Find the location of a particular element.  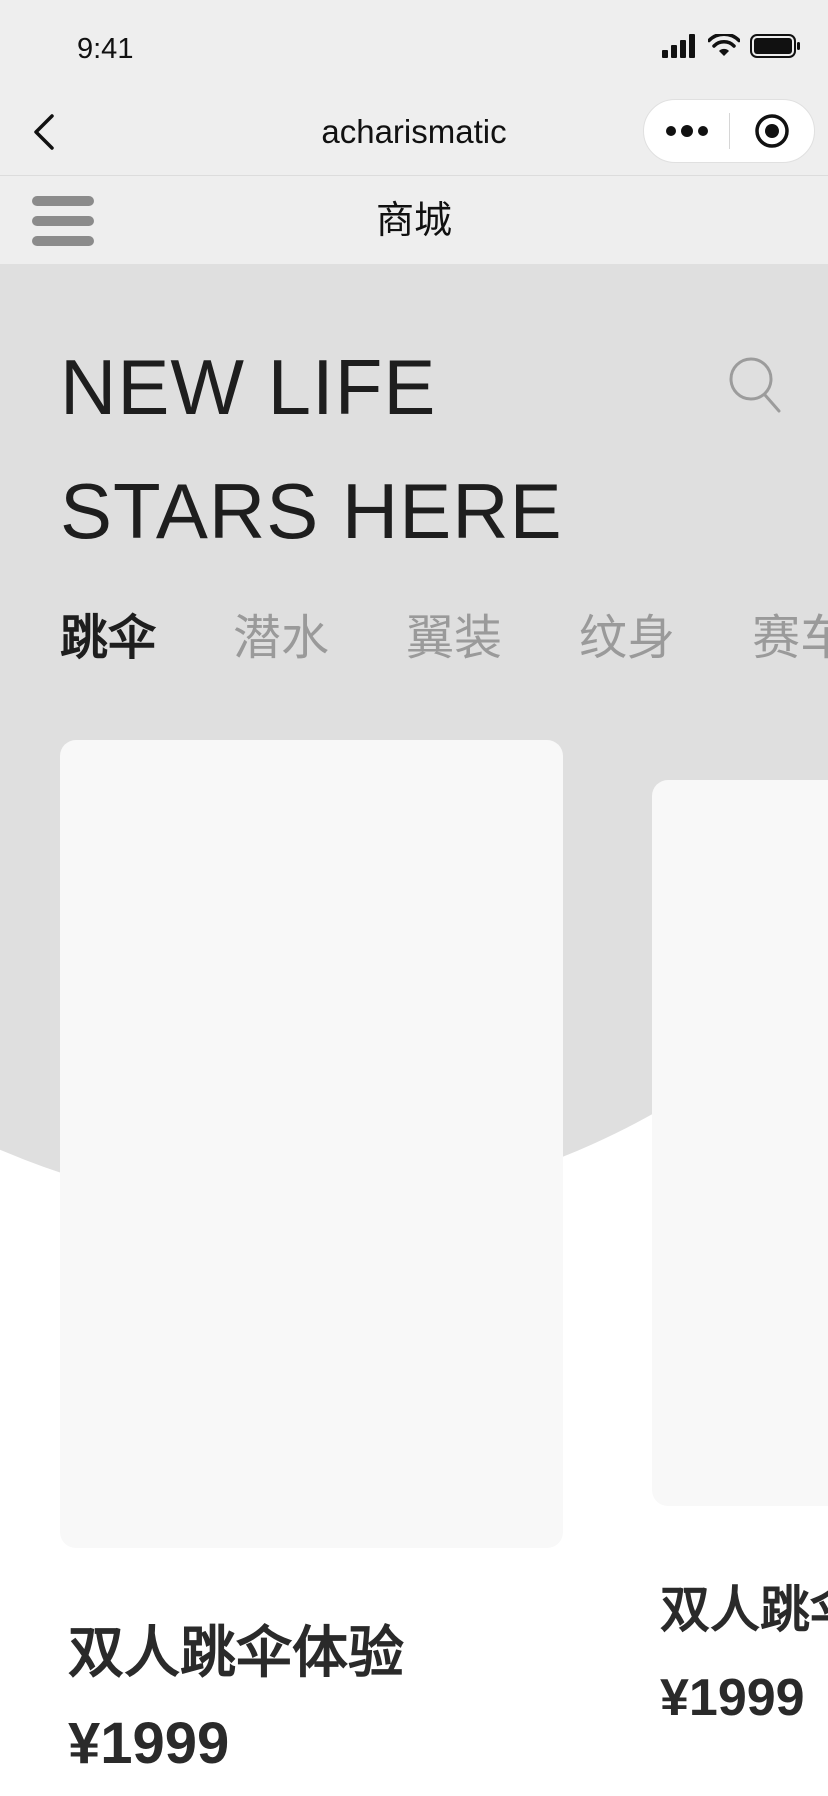

more-button is located at coordinates (686, 131).